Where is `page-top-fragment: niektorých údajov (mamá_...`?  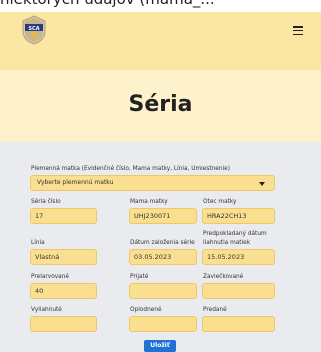
page-top-fragment: niektorých údajov (mamá_... is located at coordinates (160, 6).